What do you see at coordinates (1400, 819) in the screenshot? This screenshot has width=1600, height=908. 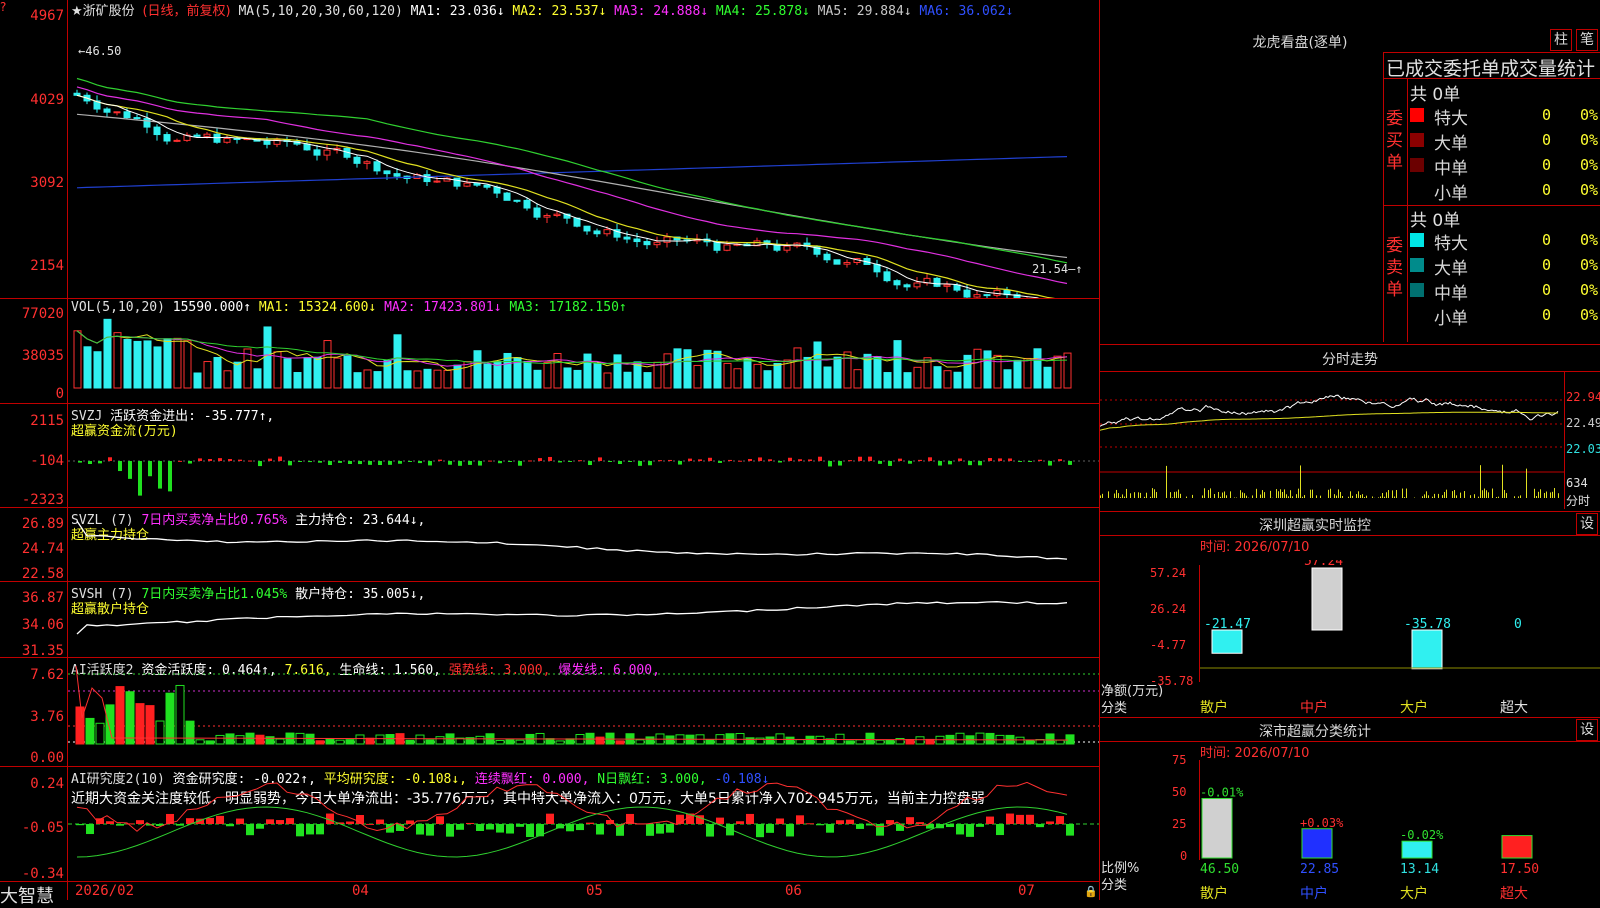 I see `classify-bar-chart: -0.01%46.50+0.03%22.85-0.02%13.1417.50` at bounding box center [1400, 819].